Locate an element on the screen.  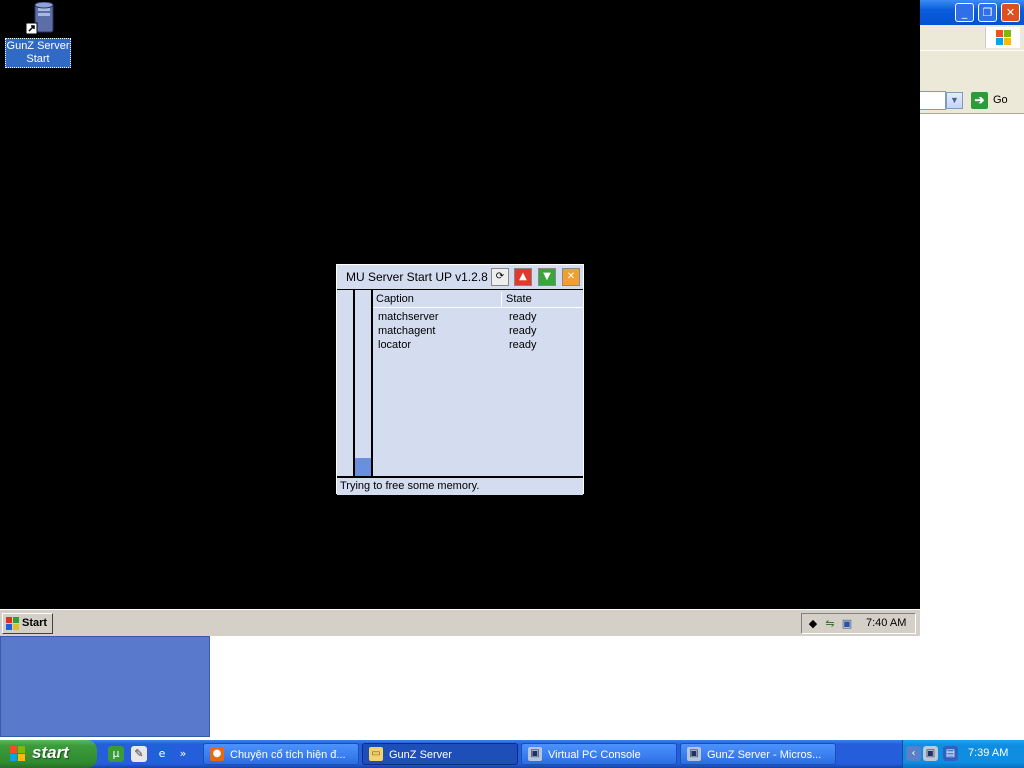
row-caption: locator is located at coordinates (395, 345).